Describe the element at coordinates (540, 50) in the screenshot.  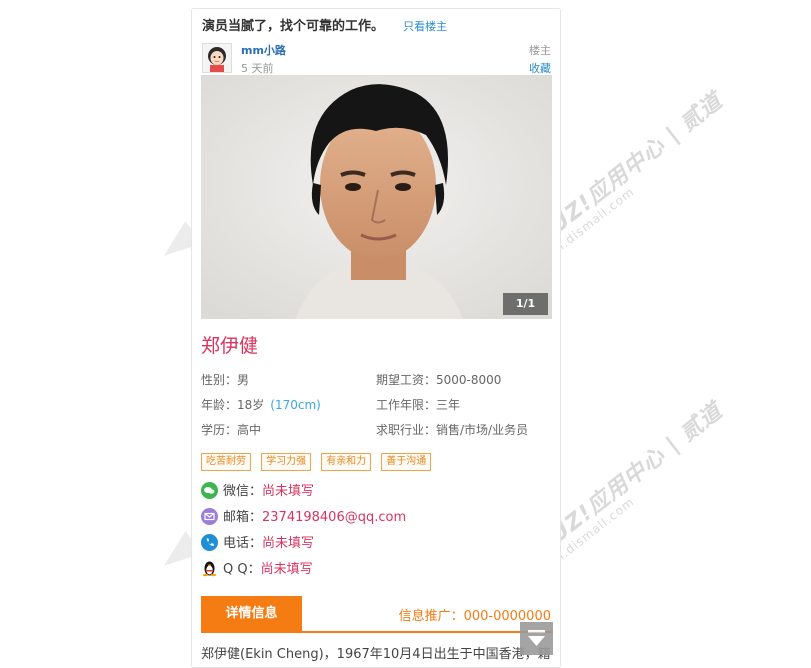
I see `op-label: 楼主` at that location.